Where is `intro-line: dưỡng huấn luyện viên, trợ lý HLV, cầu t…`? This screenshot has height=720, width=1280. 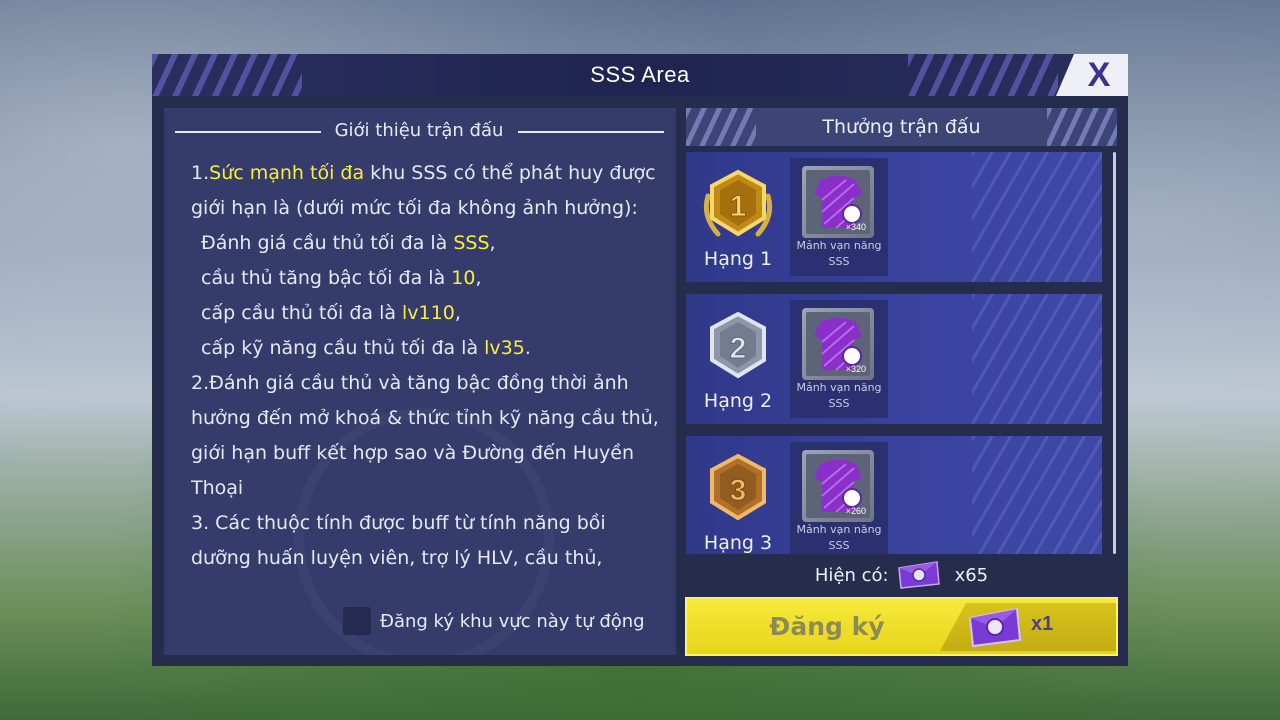 intro-line: dưỡng huấn luyện viên, trợ lý HLV, cầu t… is located at coordinates (431, 558).